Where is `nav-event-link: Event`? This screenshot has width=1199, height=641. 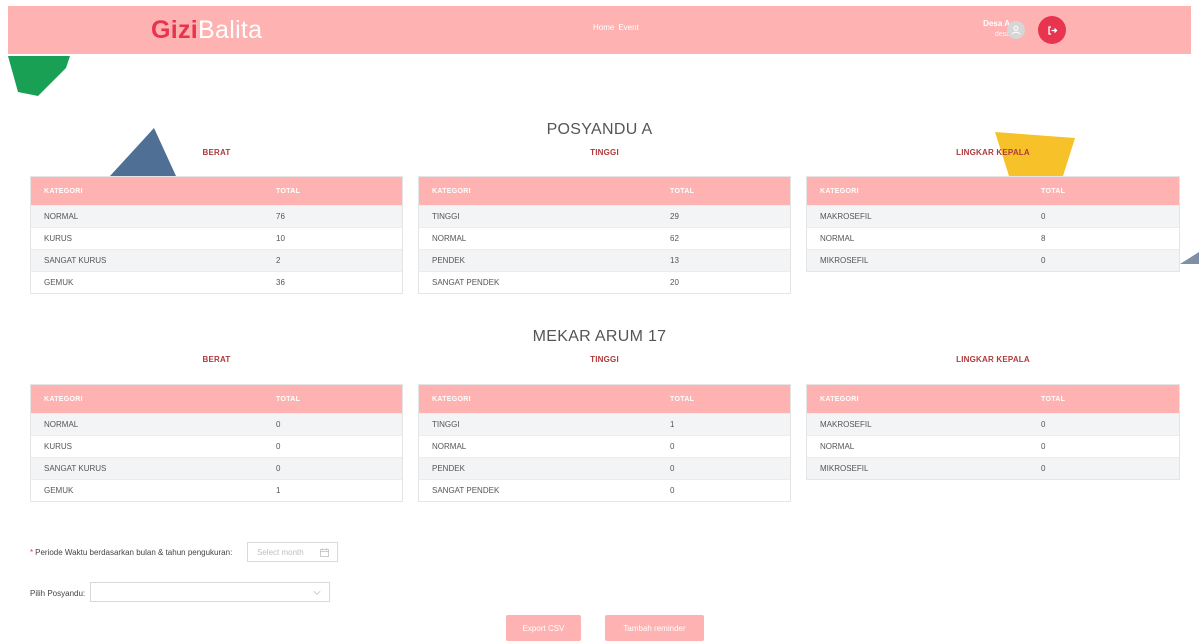 nav-event-link: Event is located at coordinates (628, 27).